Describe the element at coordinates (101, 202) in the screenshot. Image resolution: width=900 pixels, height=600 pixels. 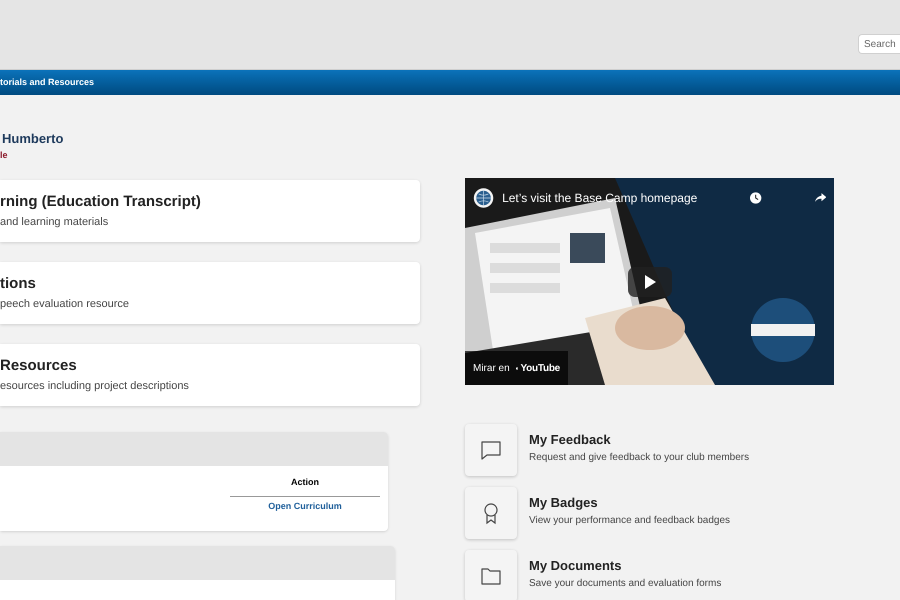
I see `card-title: rning (Education Transcript)` at that location.